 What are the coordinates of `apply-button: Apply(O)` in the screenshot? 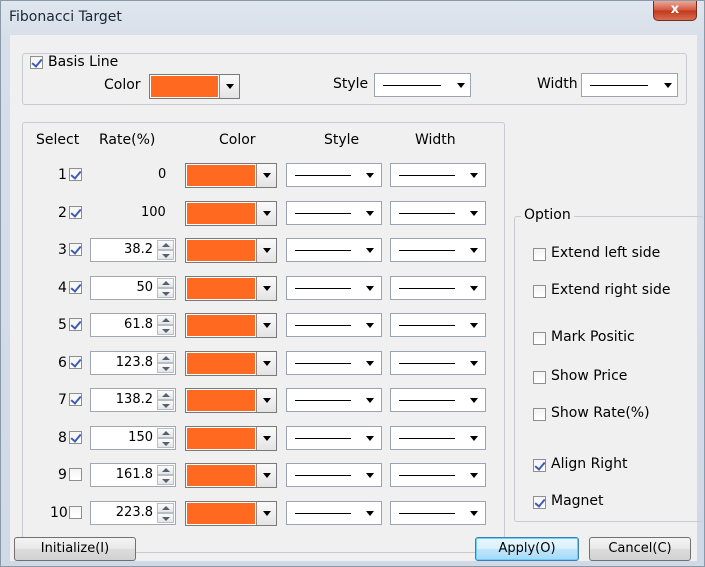 It's located at (527, 549).